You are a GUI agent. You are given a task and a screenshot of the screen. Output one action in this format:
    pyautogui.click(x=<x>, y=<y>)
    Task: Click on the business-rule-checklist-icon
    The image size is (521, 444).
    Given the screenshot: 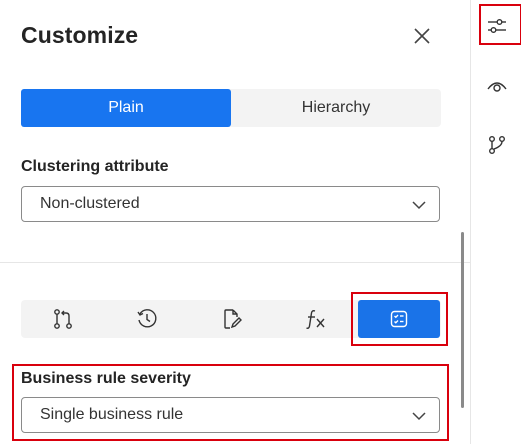 What is the action you would take?
    pyautogui.click(x=399, y=319)
    